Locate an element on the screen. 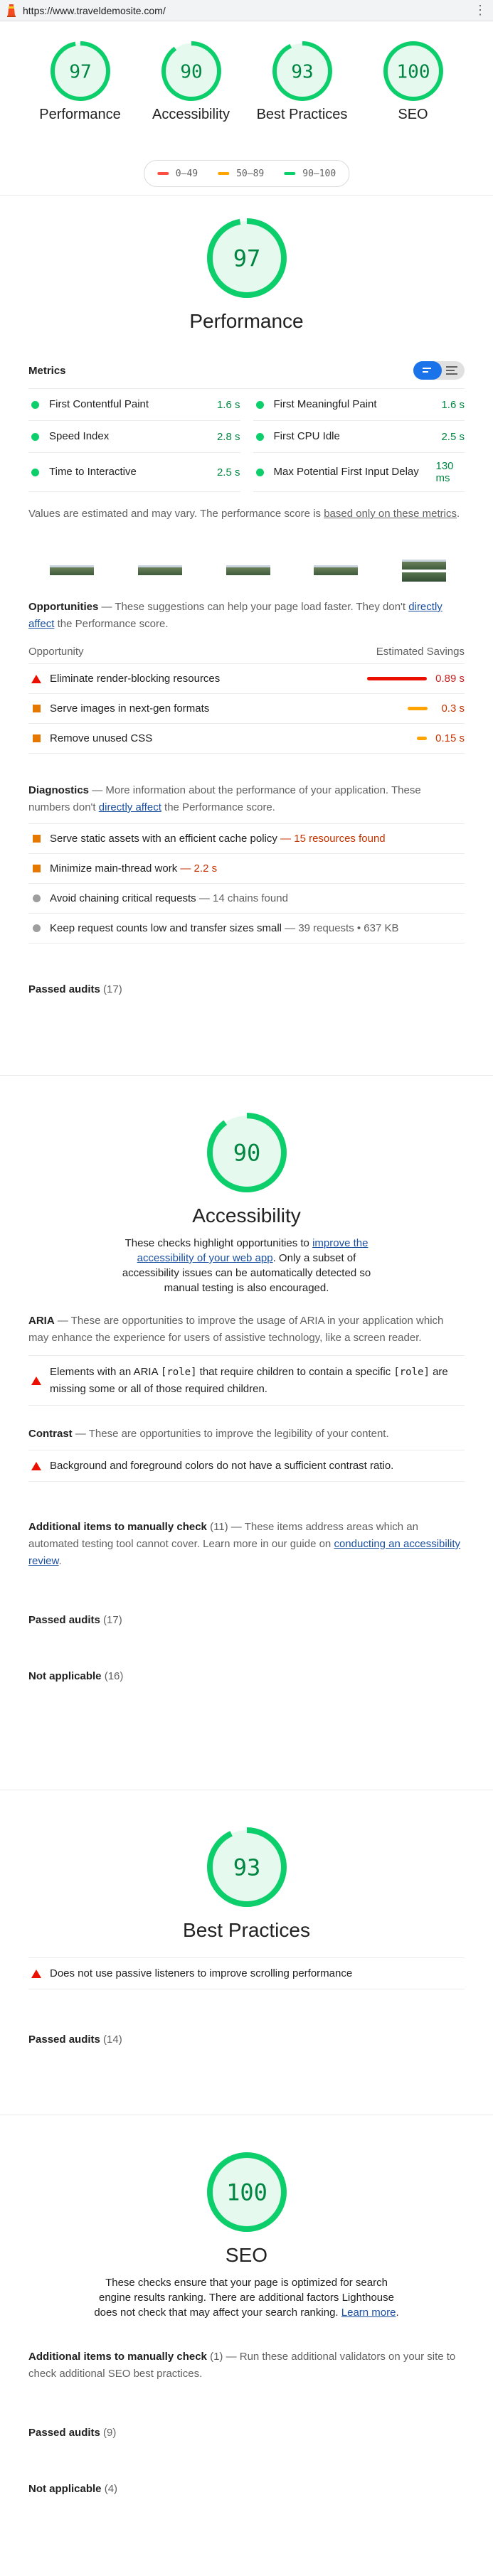 Image resolution: width=493 pixels, height=2576 pixels. gauge-label: Accessibility is located at coordinates (191, 114).